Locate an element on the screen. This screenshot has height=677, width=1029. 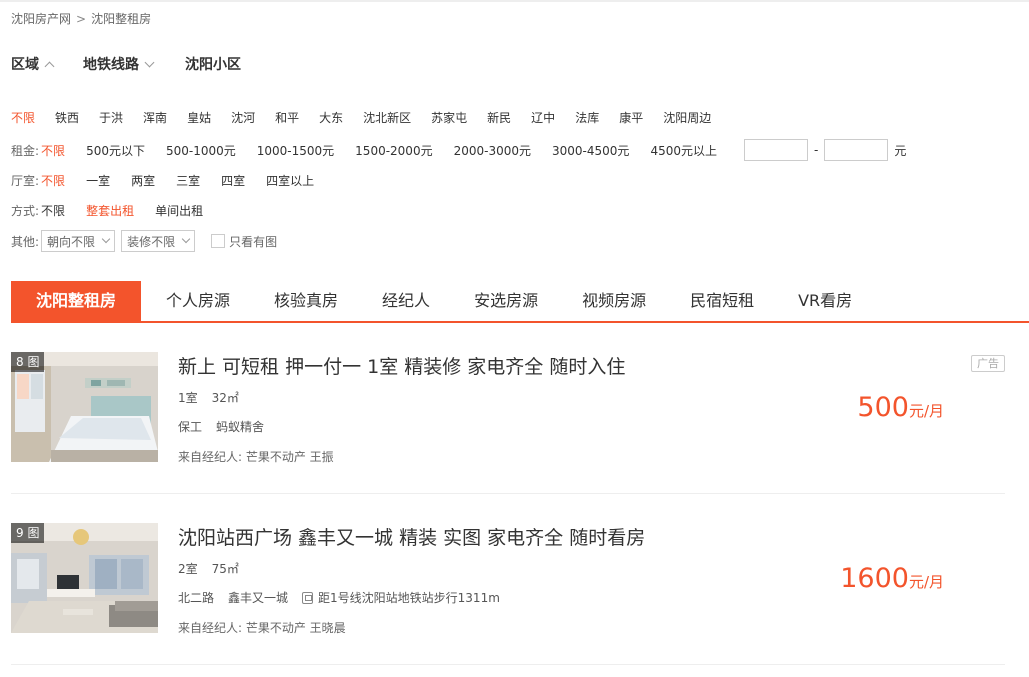
rent-option: 4500元以上 is located at coordinates (683, 150).